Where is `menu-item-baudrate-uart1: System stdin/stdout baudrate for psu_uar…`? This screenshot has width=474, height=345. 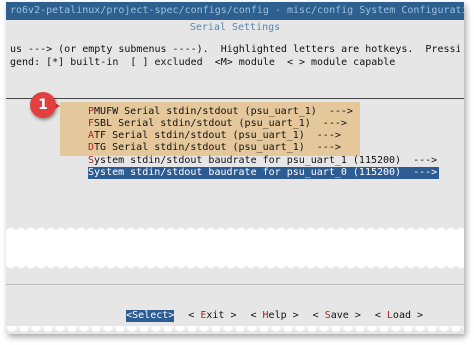
menu-item-baudrate-uart1: System stdin/stdout baudrate for psu_uar… is located at coordinates (262, 161).